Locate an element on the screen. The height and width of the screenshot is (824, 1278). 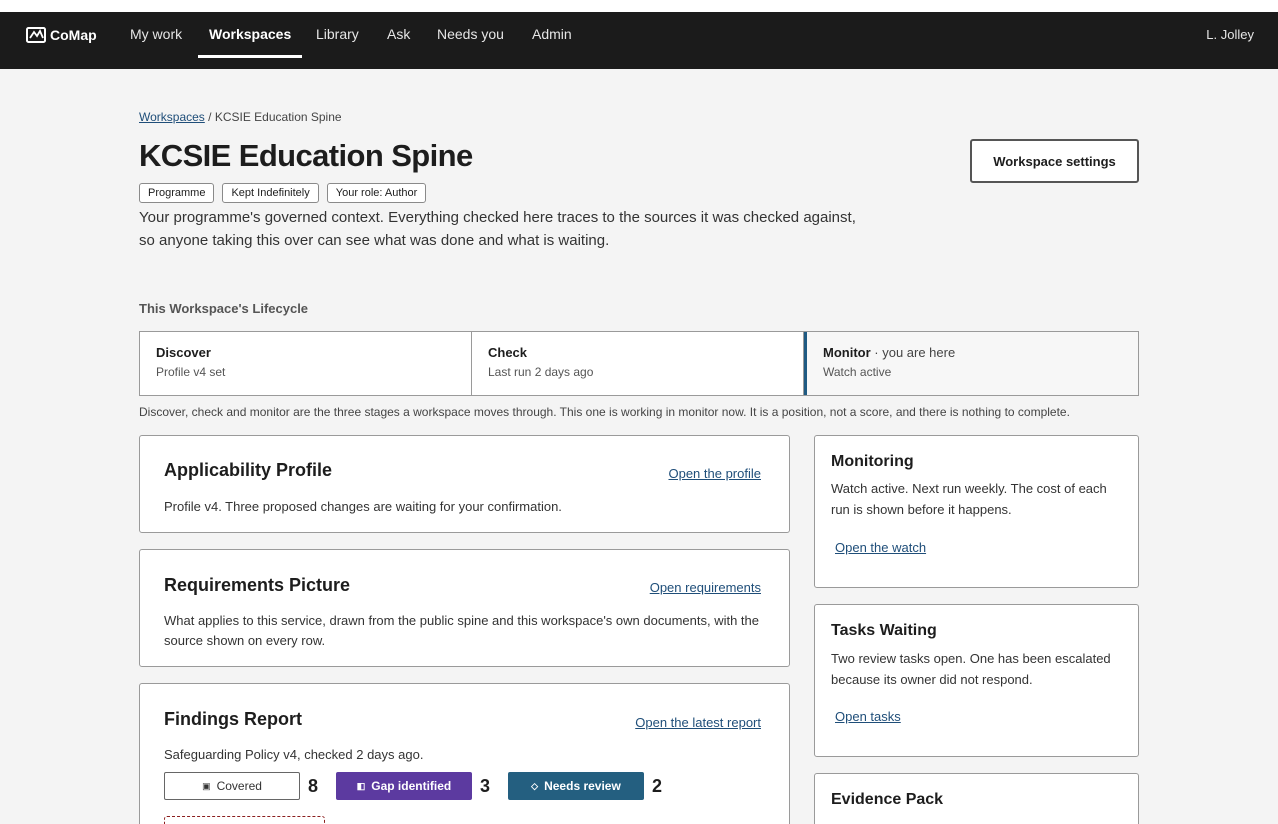
stage-name: Check is located at coordinates (508, 352).